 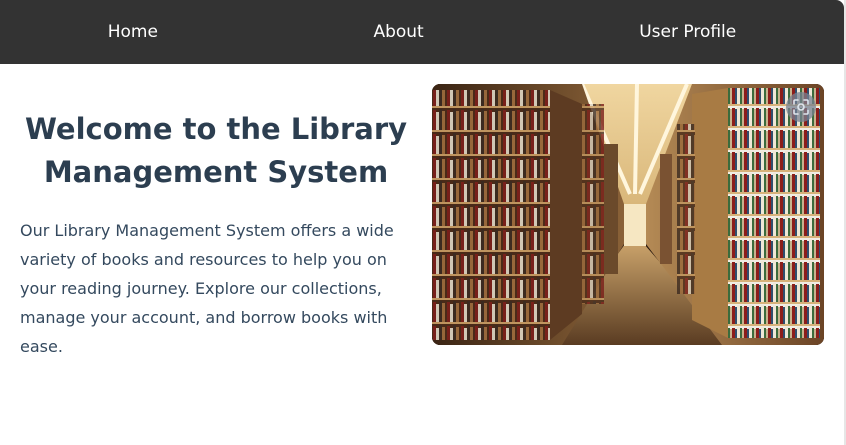 What do you see at coordinates (398, 32) in the screenshot?
I see `nav-about-link: About` at bounding box center [398, 32].